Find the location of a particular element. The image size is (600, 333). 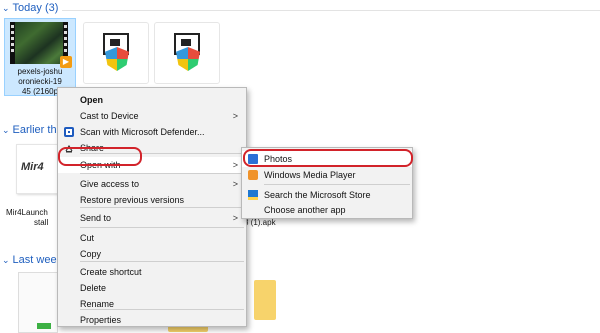

mir4-launcher-tile: Mir4 Mir4Launch stall is located at coordinates (32, 186).